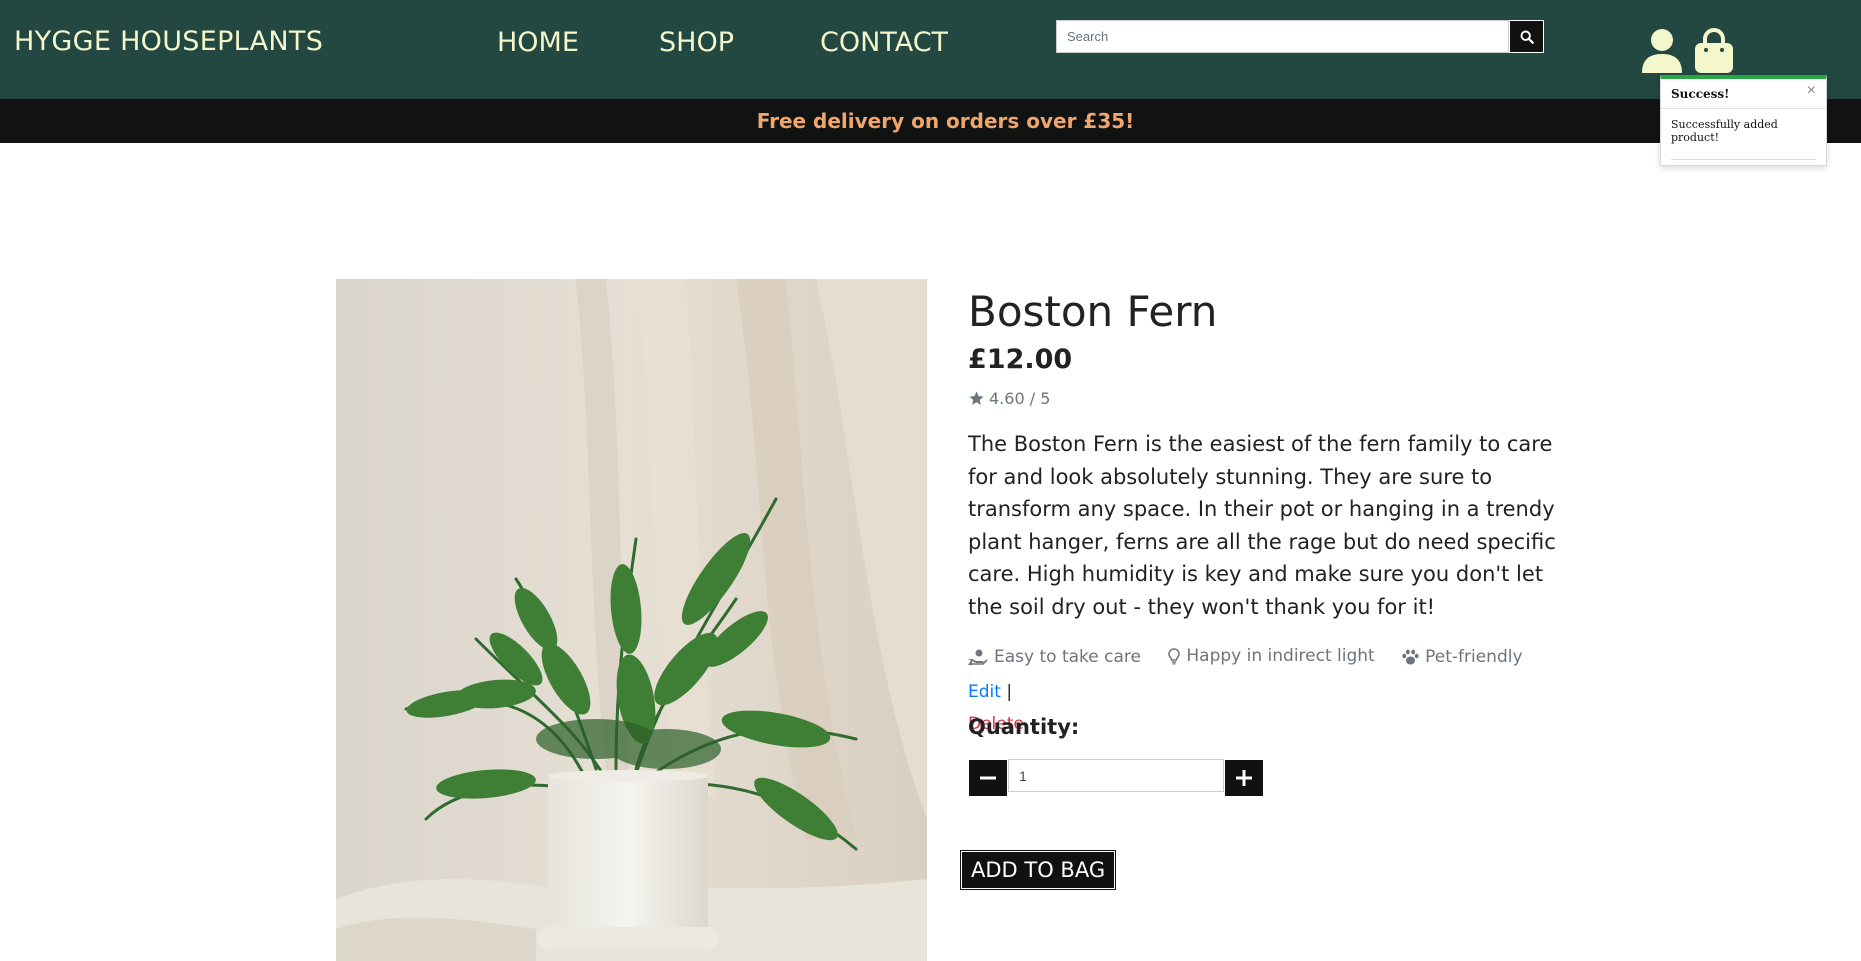 Image resolution: width=1861 pixels, height=961 pixels. I want to click on feature-light-label: Happy in indirect light, so click(1280, 656).